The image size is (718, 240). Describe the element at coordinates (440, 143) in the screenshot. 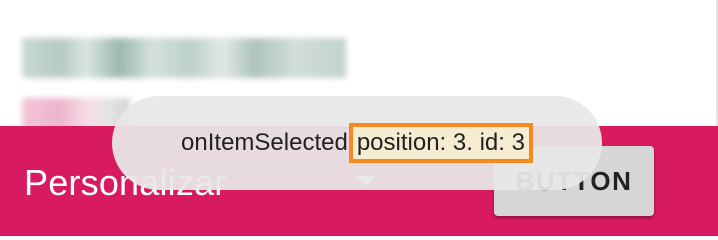

I see `toast-highlighted-text: position: 3. id: 3` at that location.